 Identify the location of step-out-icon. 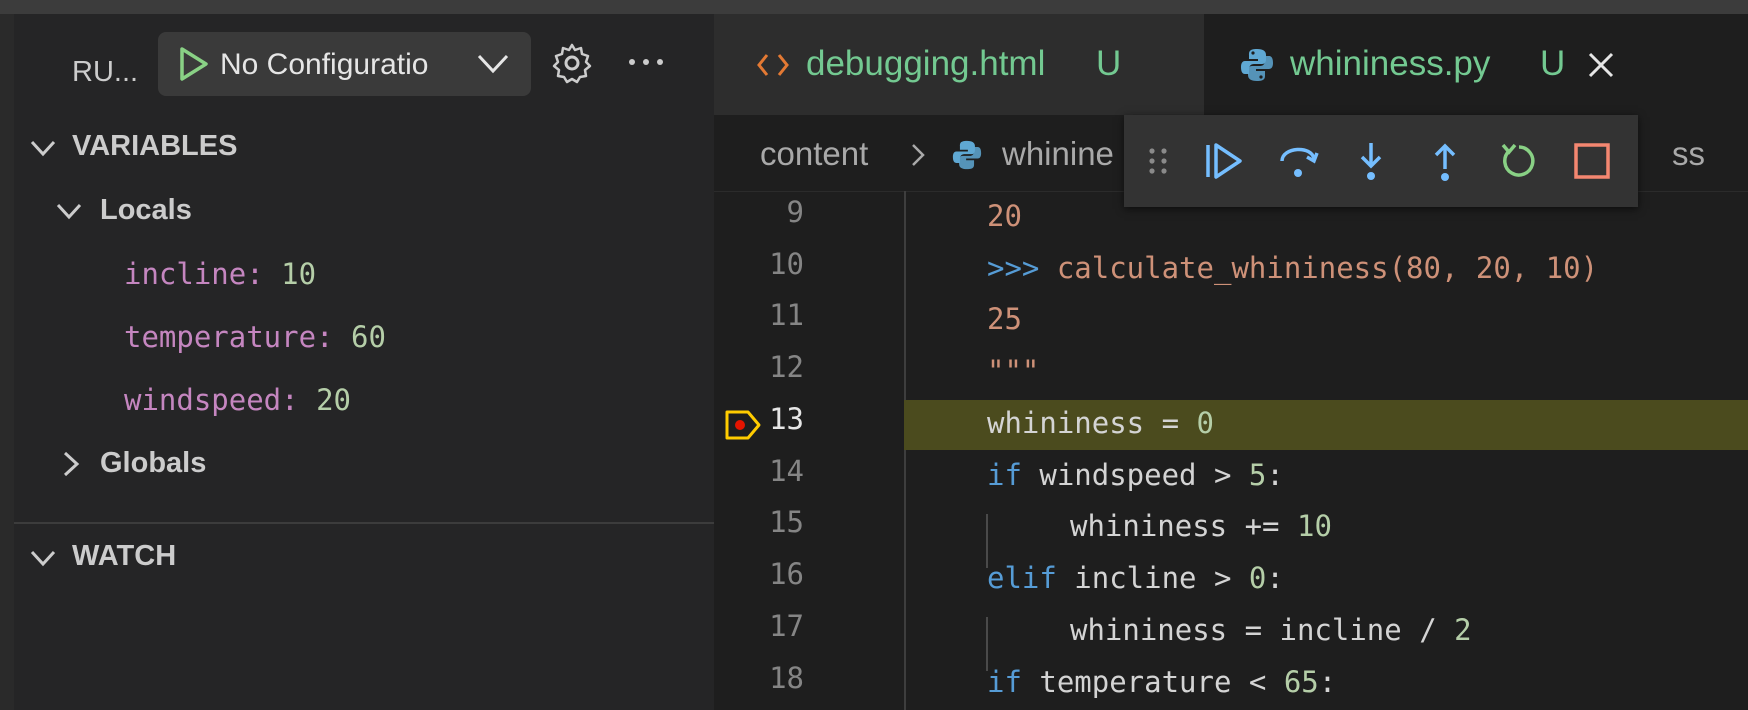
(1445, 161).